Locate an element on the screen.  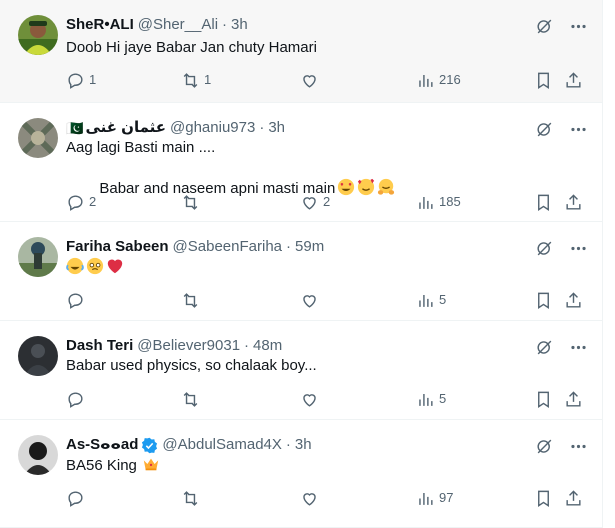
tweet-text-container: BA56 King is located at coordinates (113, 465).